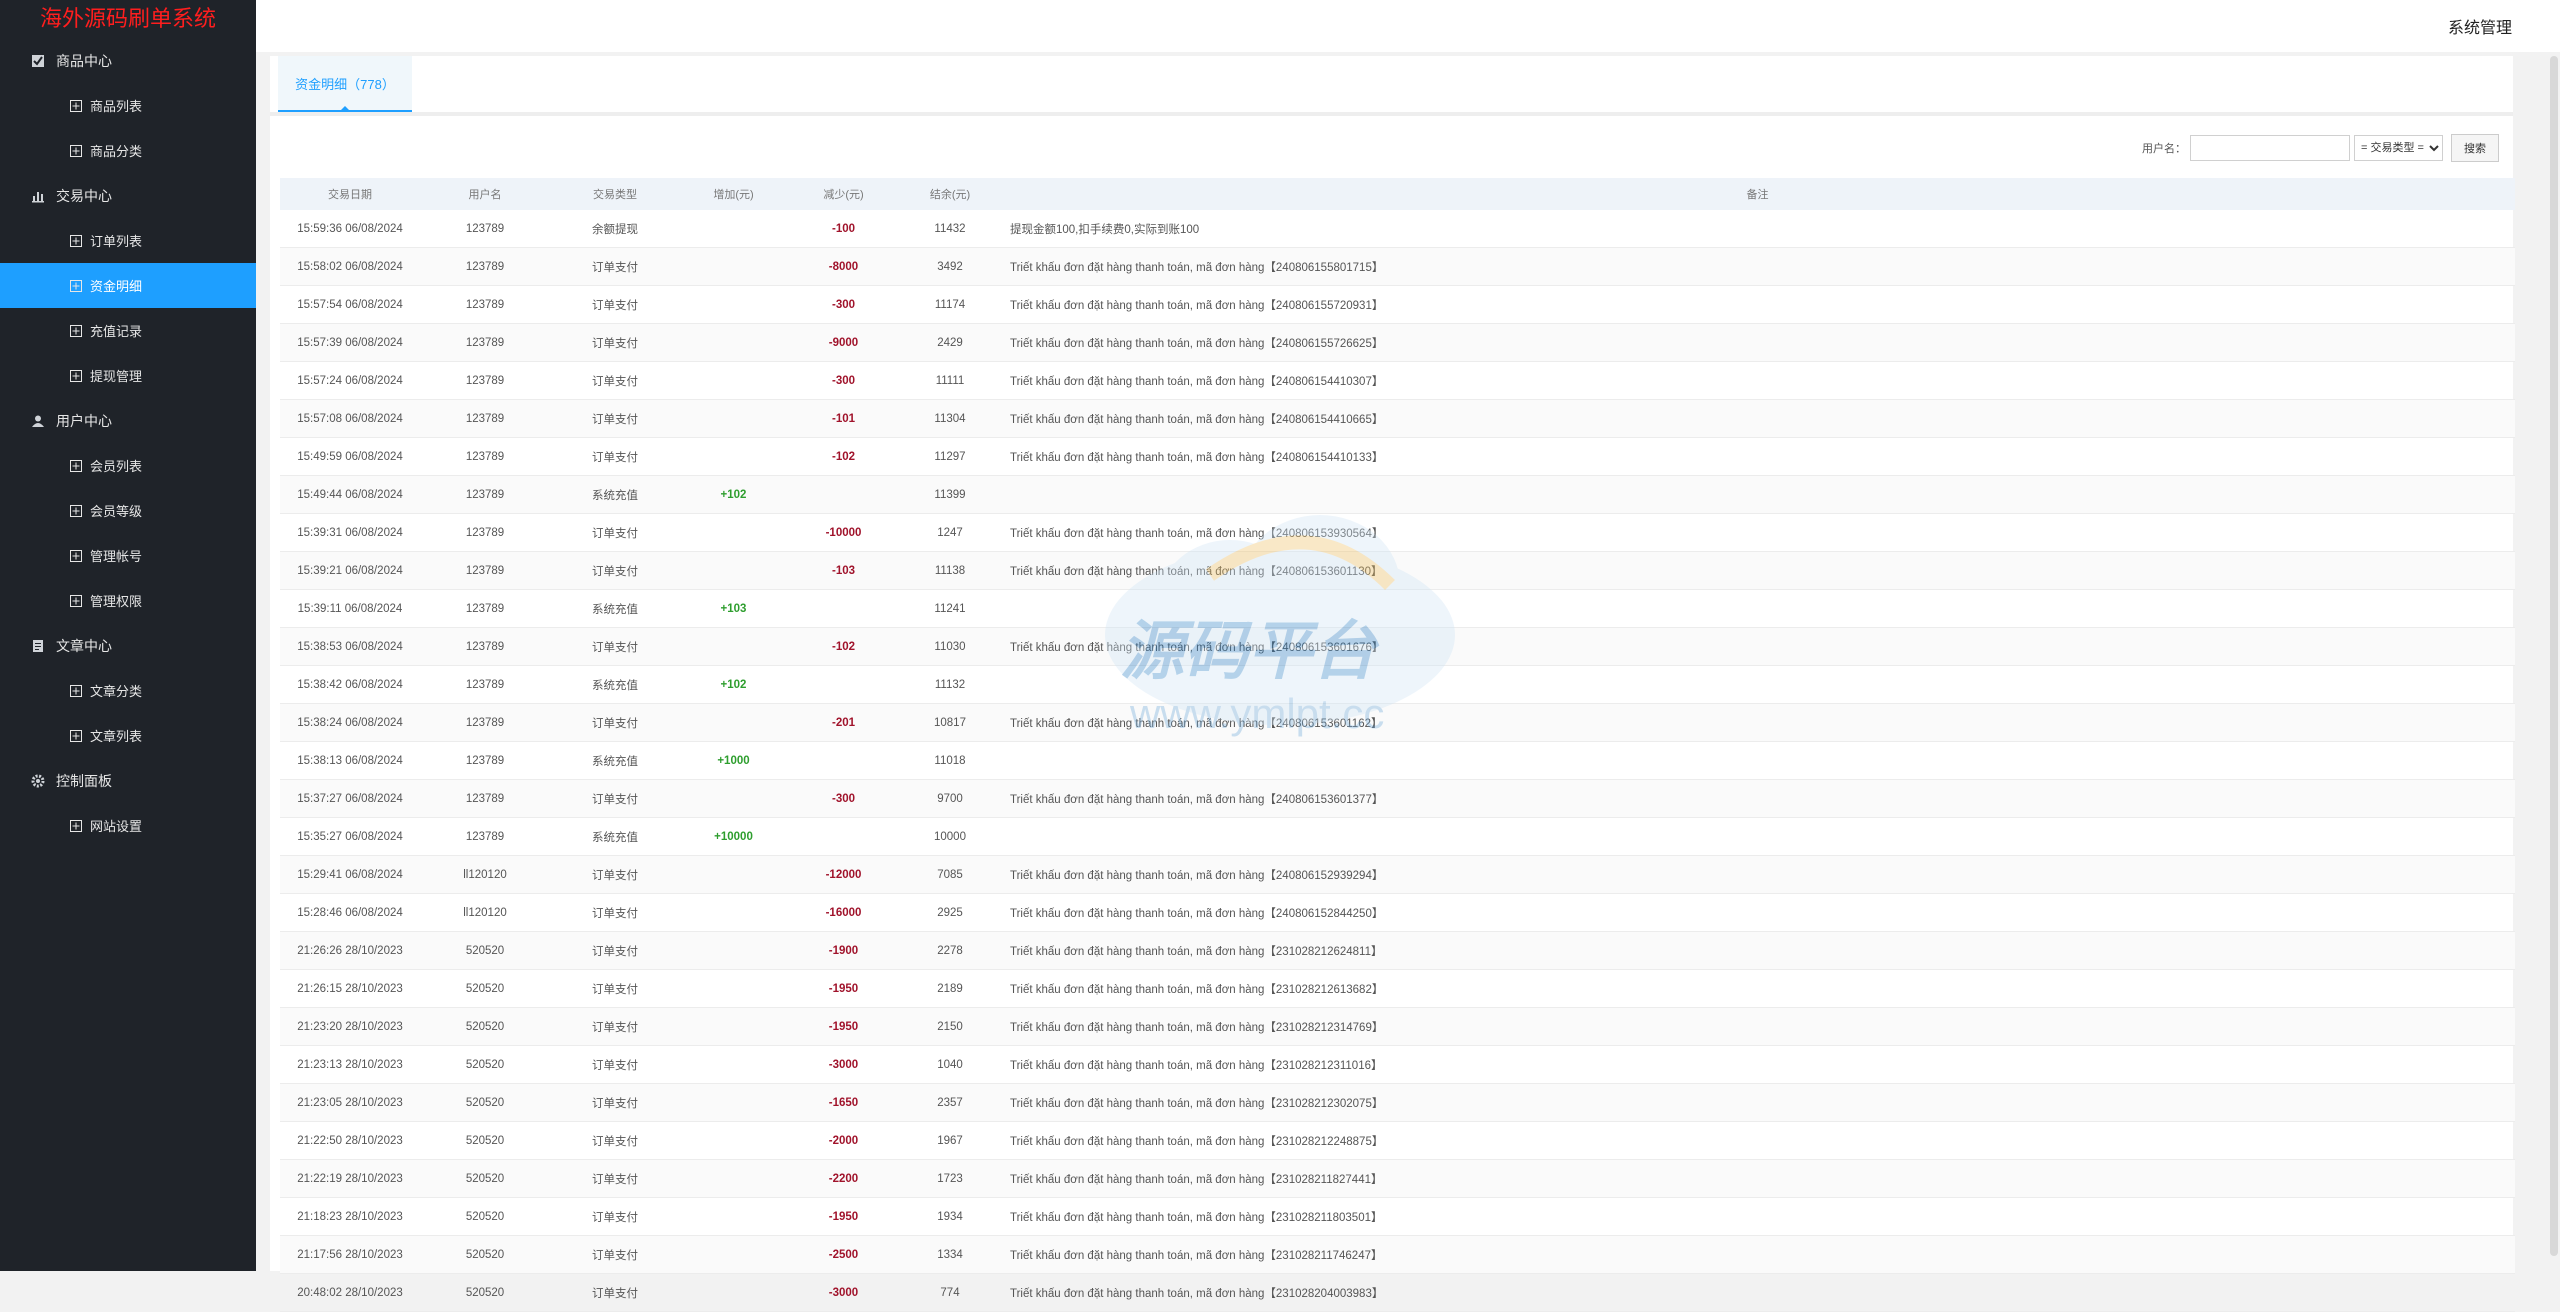 The width and height of the screenshot is (2560, 1312). What do you see at coordinates (350, 1178) in the screenshot?
I see `cell-date: 21:22:19 28/10/2023` at bounding box center [350, 1178].